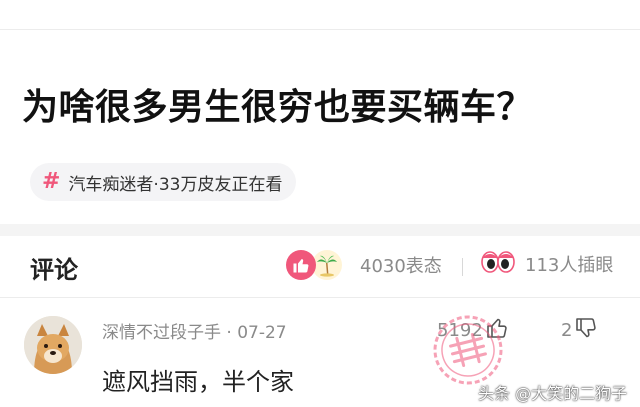 The width and height of the screenshot is (640, 407). Describe the element at coordinates (569, 265) in the screenshot. I see `watchers-count: 113人插眼` at that location.